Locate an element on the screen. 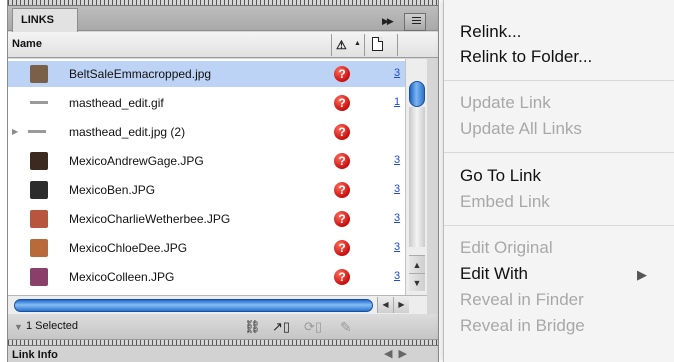 Image resolution: width=674 pixels, height=362 pixels. horizontal-scrollbar: ◀ ▶ is located at coordinates (217, 304).